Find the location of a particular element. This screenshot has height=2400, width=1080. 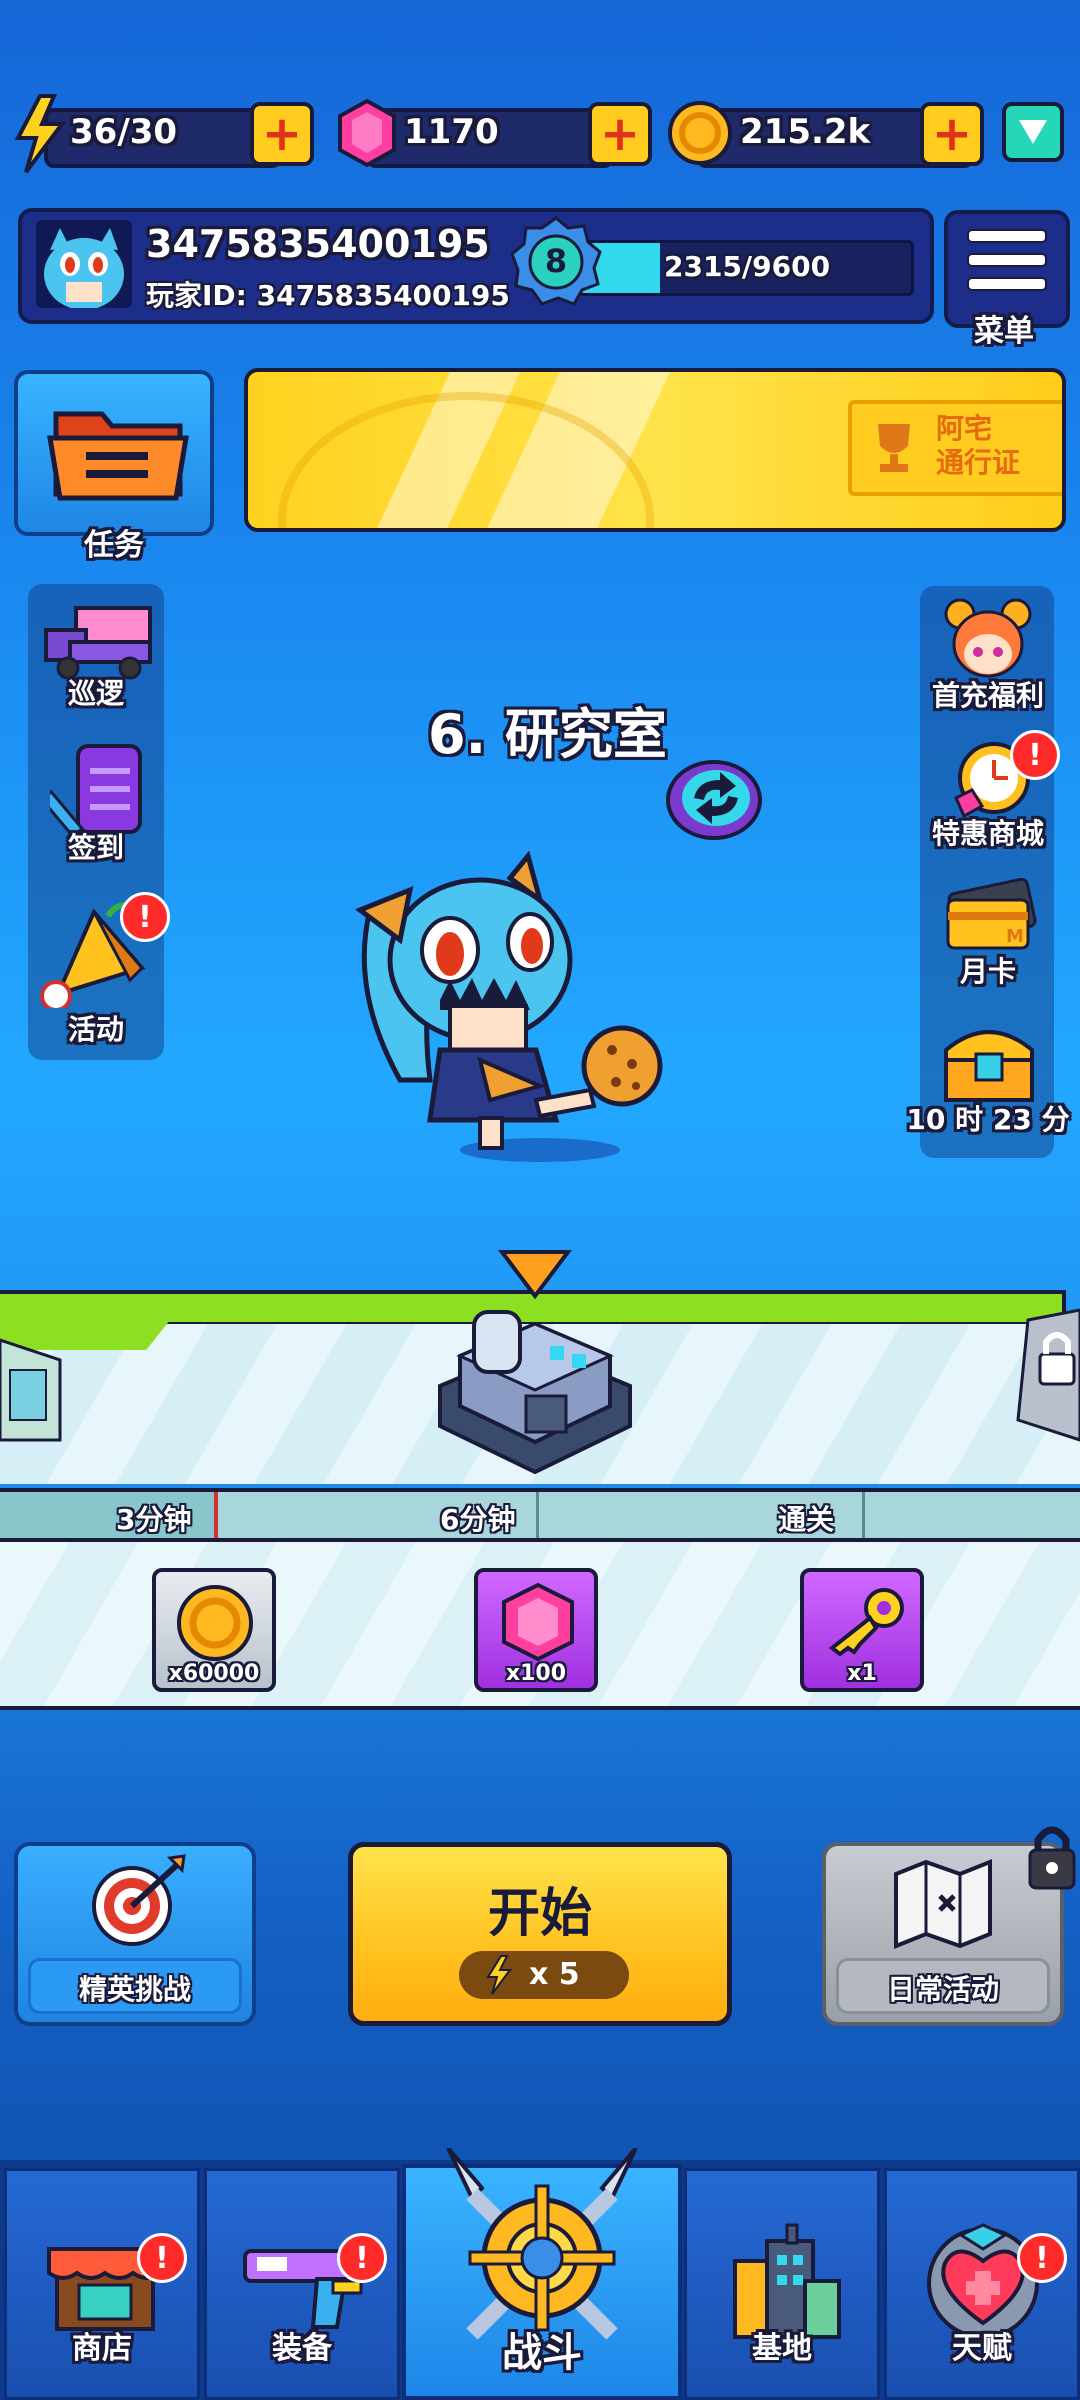

reward-gems-qty: x100 is located at coordinates (536, 1673).